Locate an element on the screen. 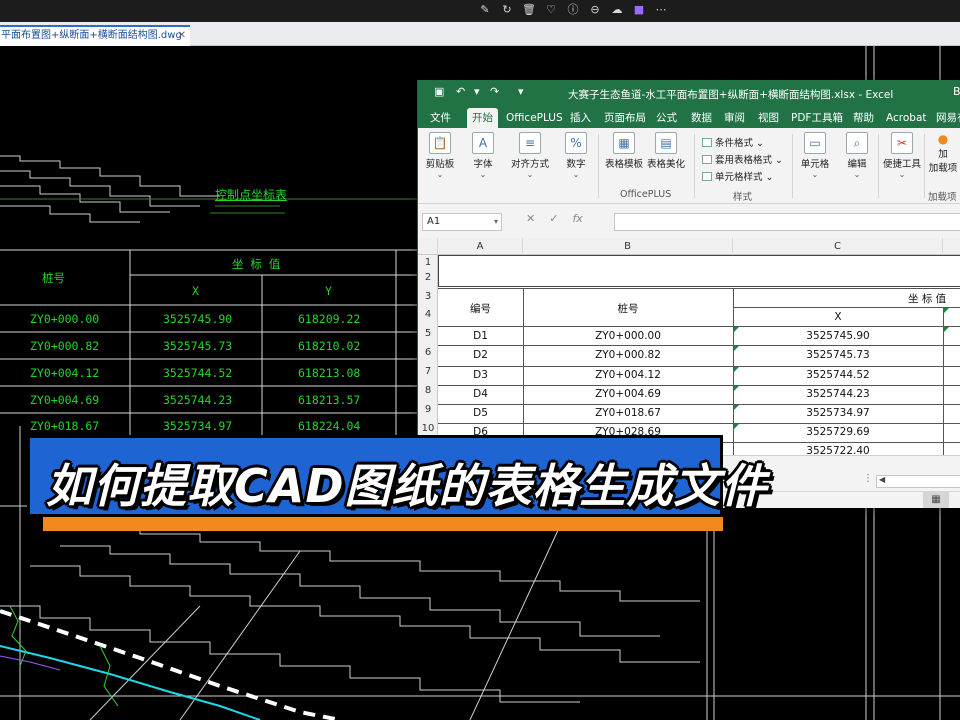 The width and height of the screenshot is (960, 720). table-template-button: ▦ 表格模板 is located at coordinates (624, 151).